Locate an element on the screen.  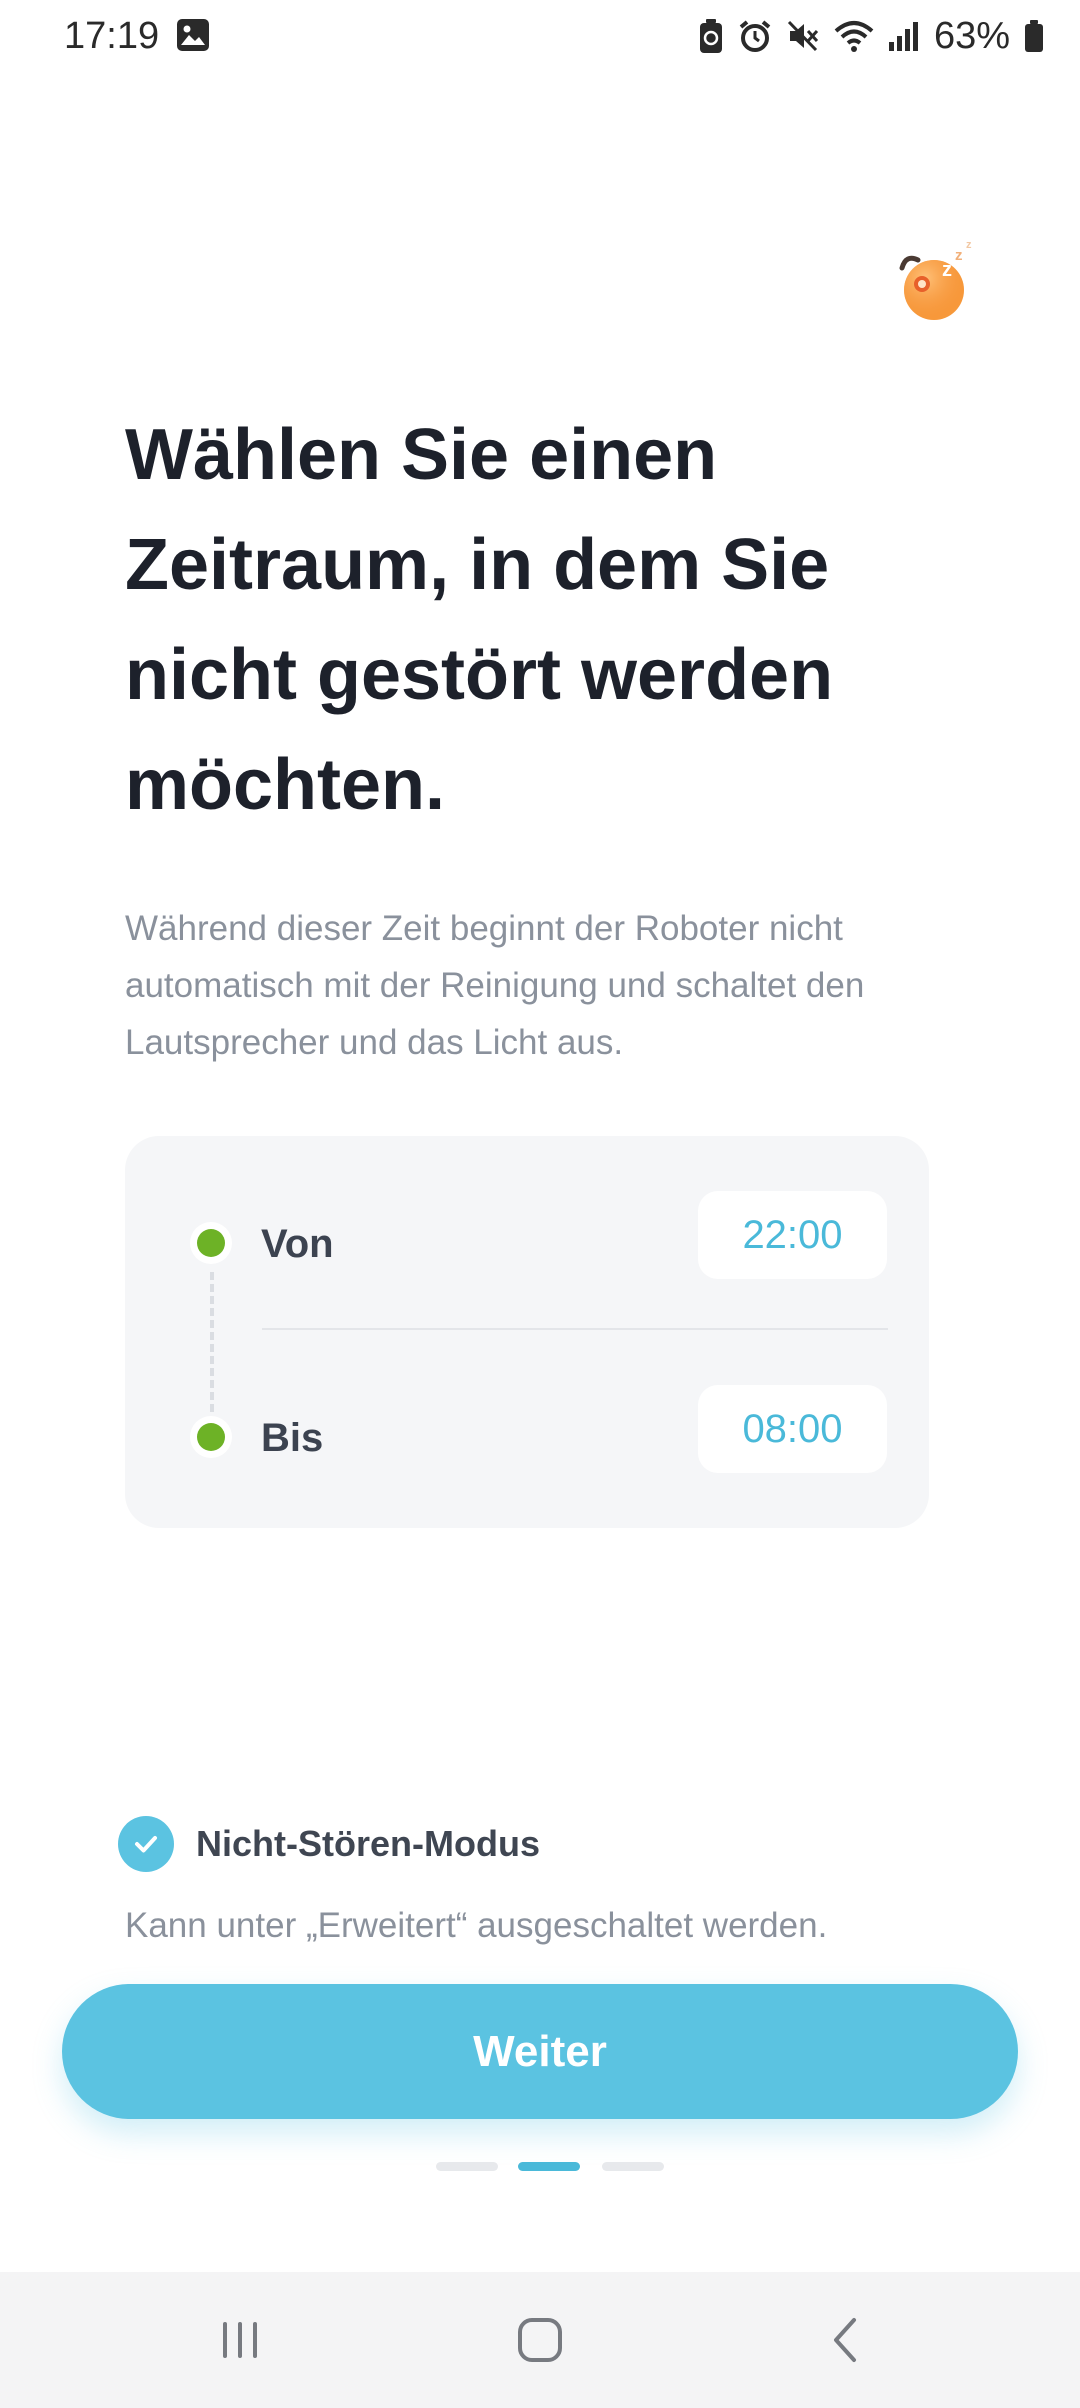
status-time: 17:19 is located at coordinates (112, 36).